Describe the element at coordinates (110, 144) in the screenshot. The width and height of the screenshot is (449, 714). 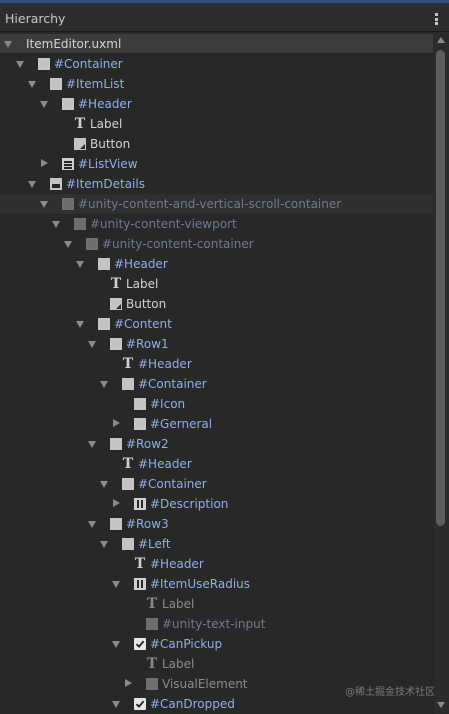
I see `tree-item-label: Button` at that location.